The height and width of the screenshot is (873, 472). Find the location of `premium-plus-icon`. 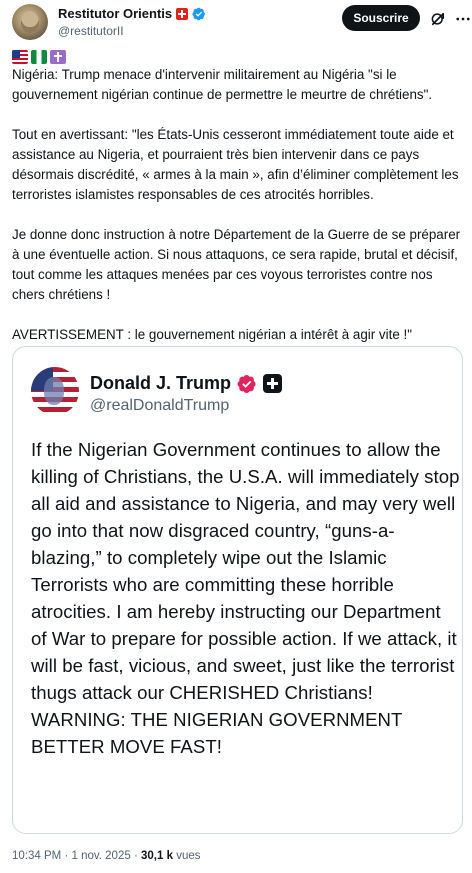

premium-plus-icon is located at coordinates (273, 383).